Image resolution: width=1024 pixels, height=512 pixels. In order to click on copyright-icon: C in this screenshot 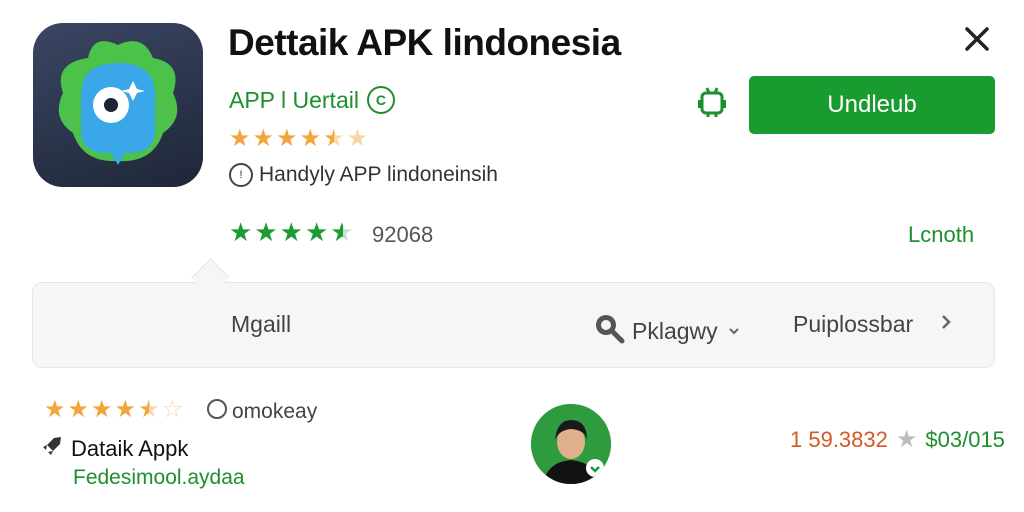, I will do `click(380, 100)`.